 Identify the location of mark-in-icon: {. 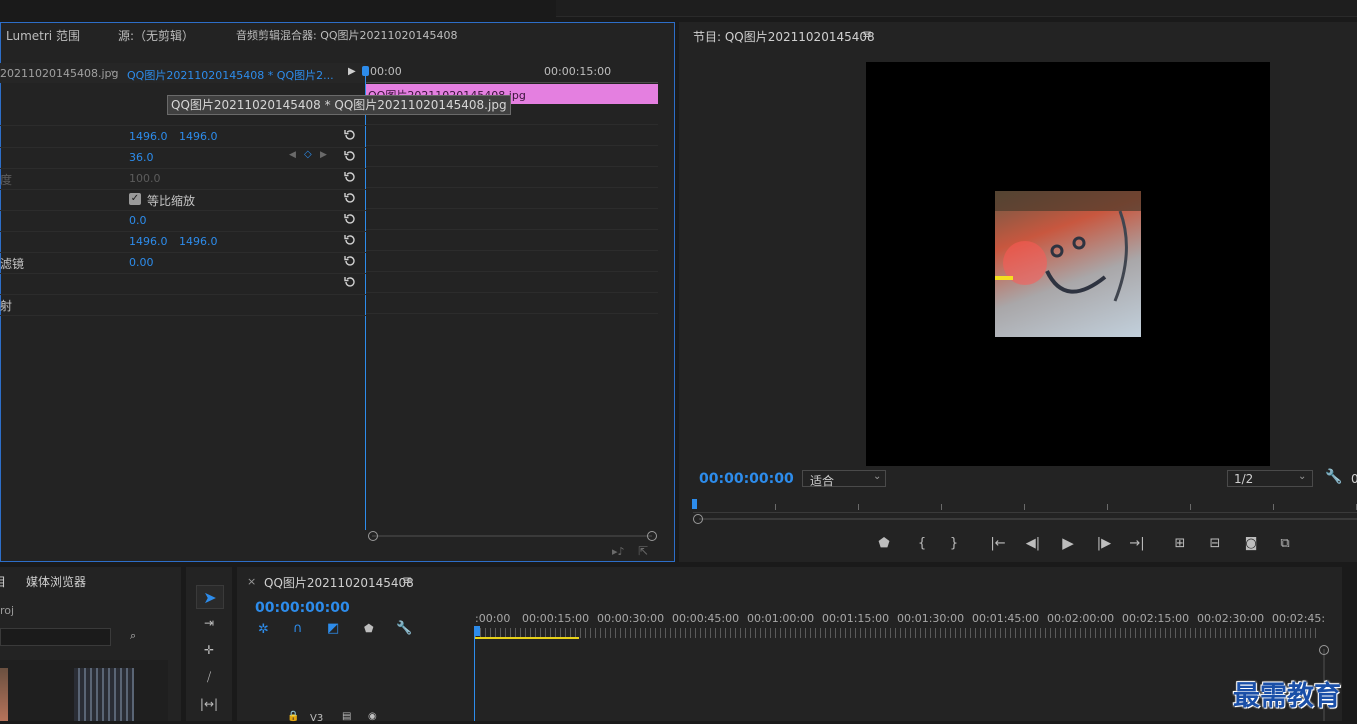
(922, 543).